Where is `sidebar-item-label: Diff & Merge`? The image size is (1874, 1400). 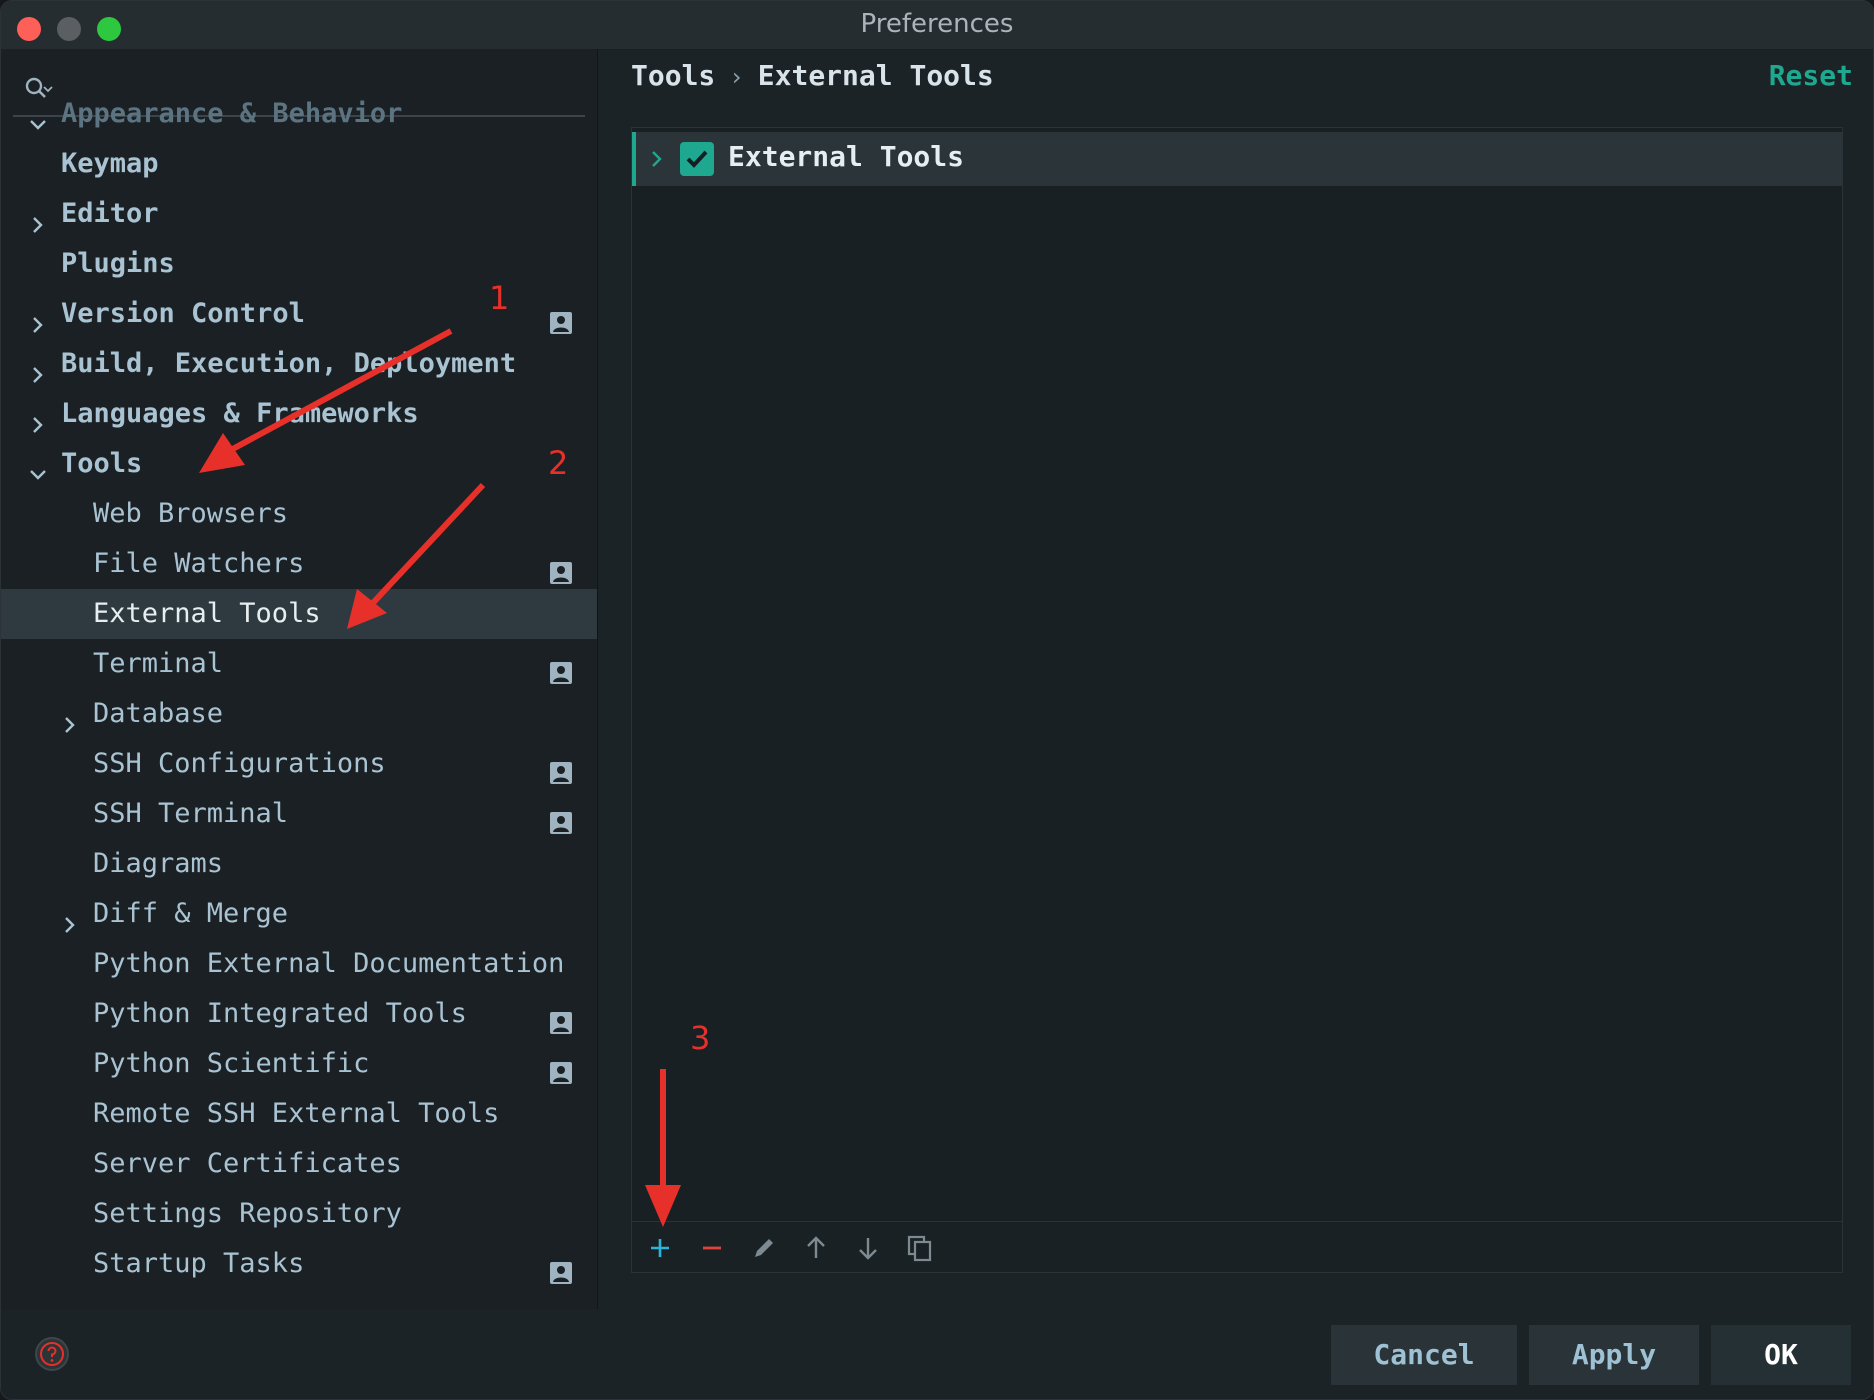
sidebar-item-label: Diff & Merge is located at coordinates (191, 913).